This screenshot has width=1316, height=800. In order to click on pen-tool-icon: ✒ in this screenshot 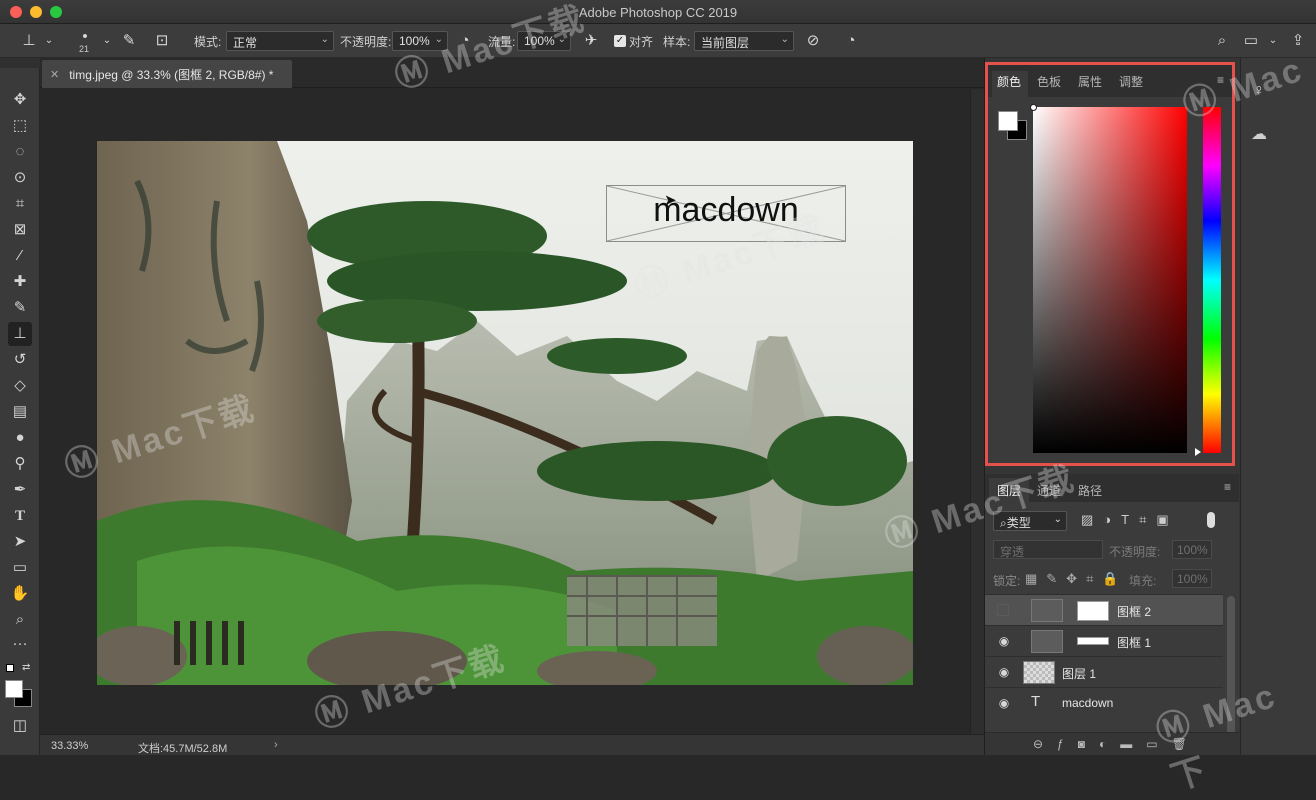, I will do `click(20, 490)`.